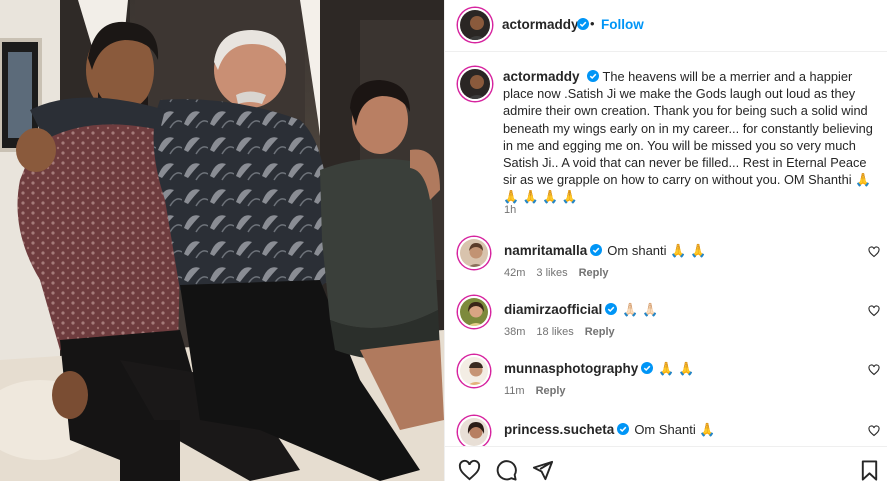 Image resolution: width=887 pixels, height=481 pixels. I want to click on commenter-username: munnasphotography, so click(571, 368).